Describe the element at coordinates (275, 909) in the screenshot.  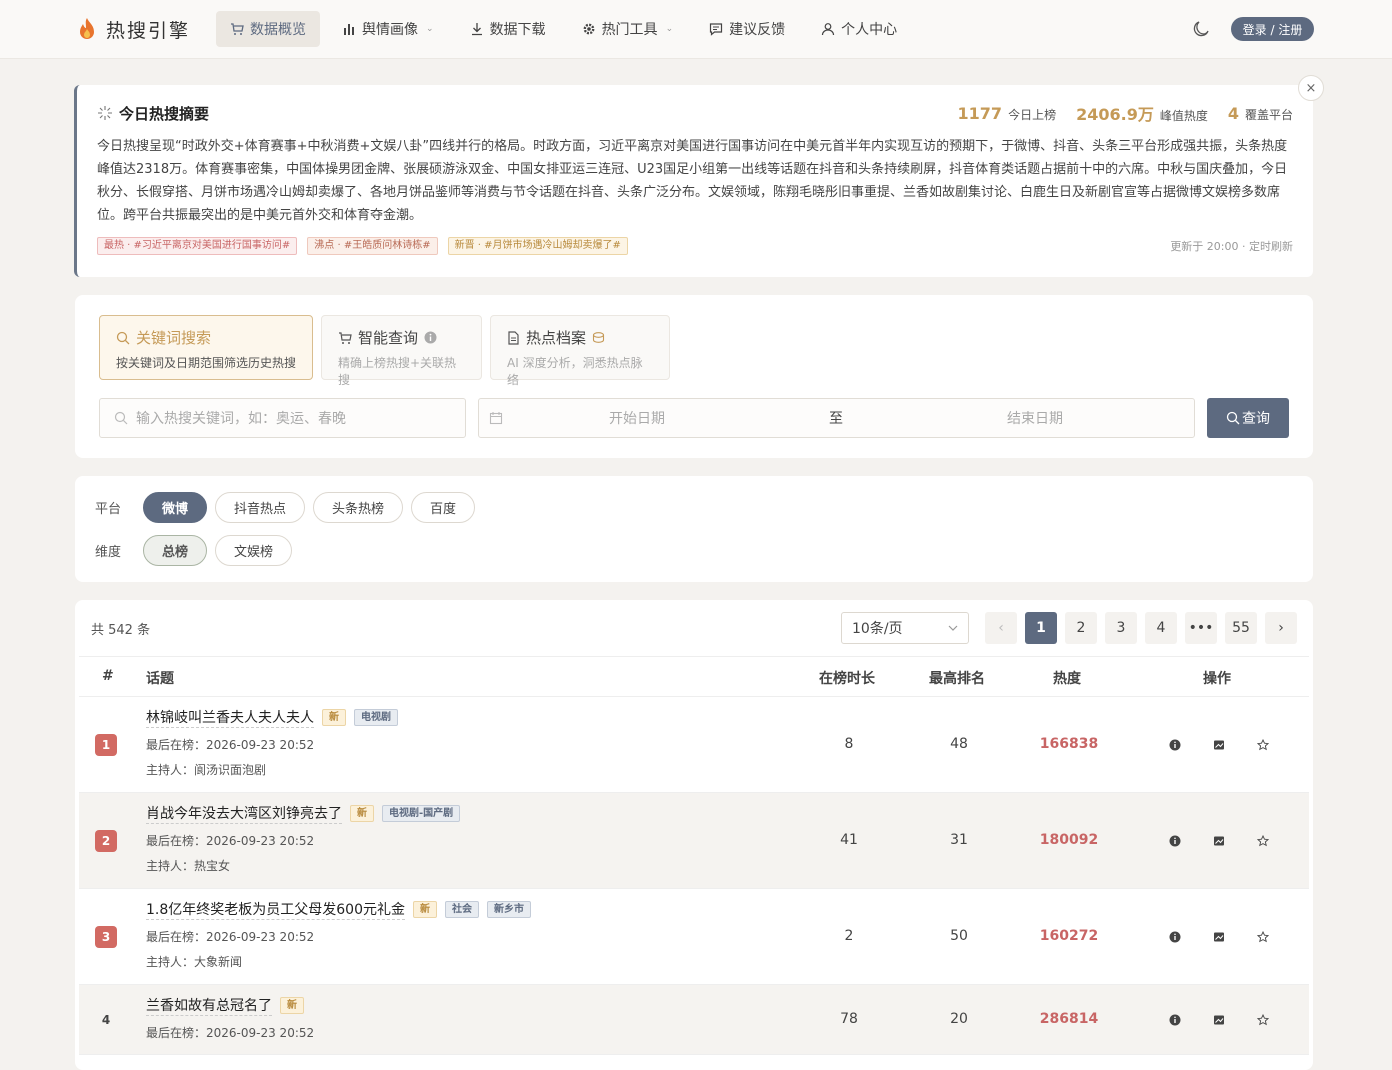
I see `topic-title: 1.8亿年终奖老板为员工父母发600元礼金` at that location.